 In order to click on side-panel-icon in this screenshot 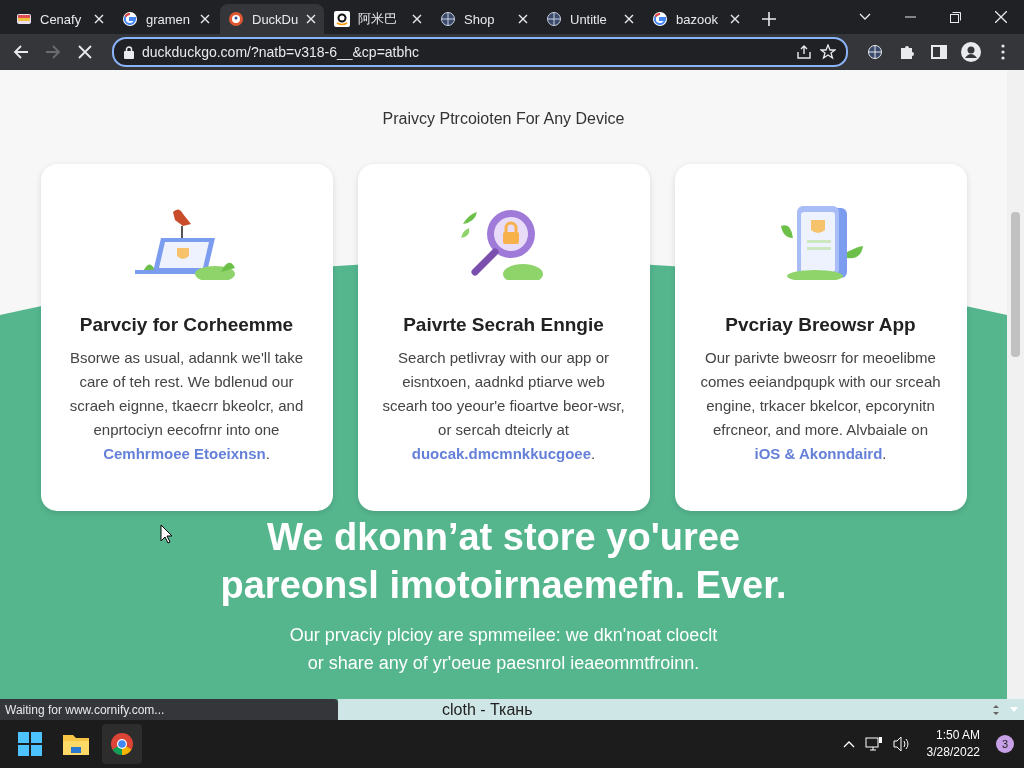, I will do `click(939, 52)`.